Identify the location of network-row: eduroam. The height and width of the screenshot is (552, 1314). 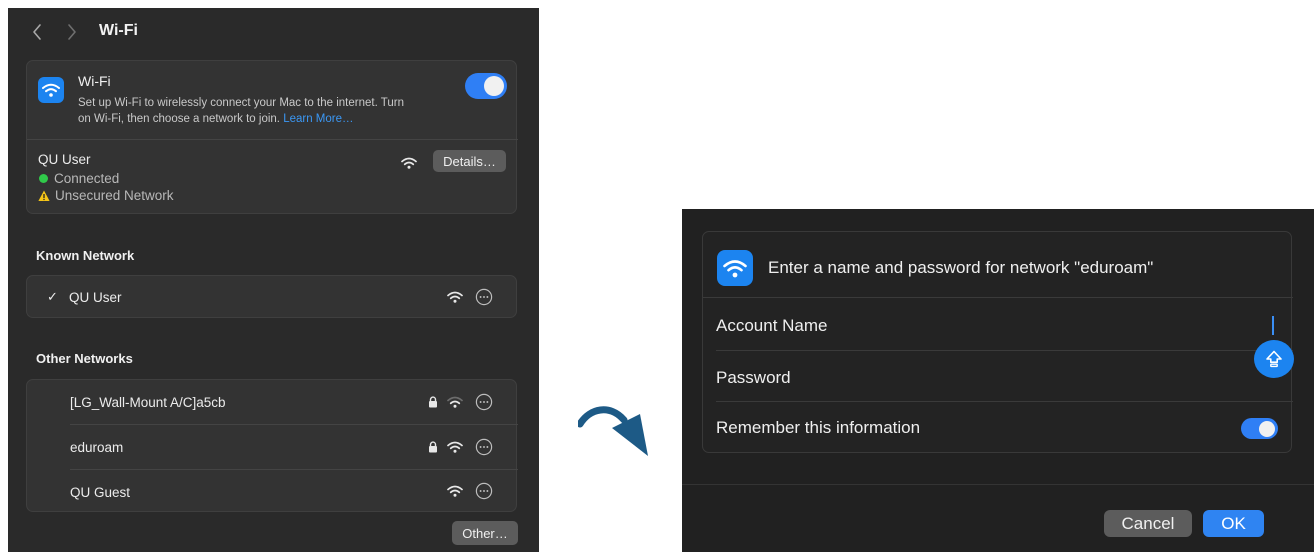
(272, 447).